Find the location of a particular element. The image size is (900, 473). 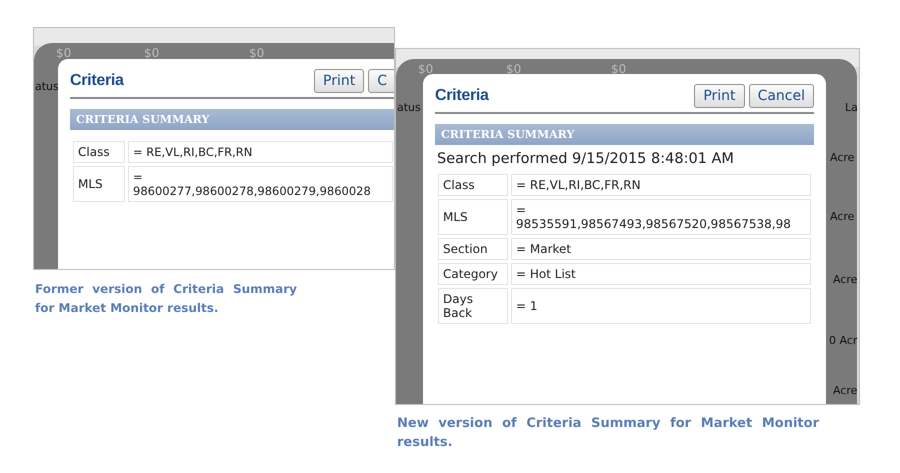

criteria-value: = 98535591,98567493,98567520,98567538,98 is located at coordinates (661, 217).